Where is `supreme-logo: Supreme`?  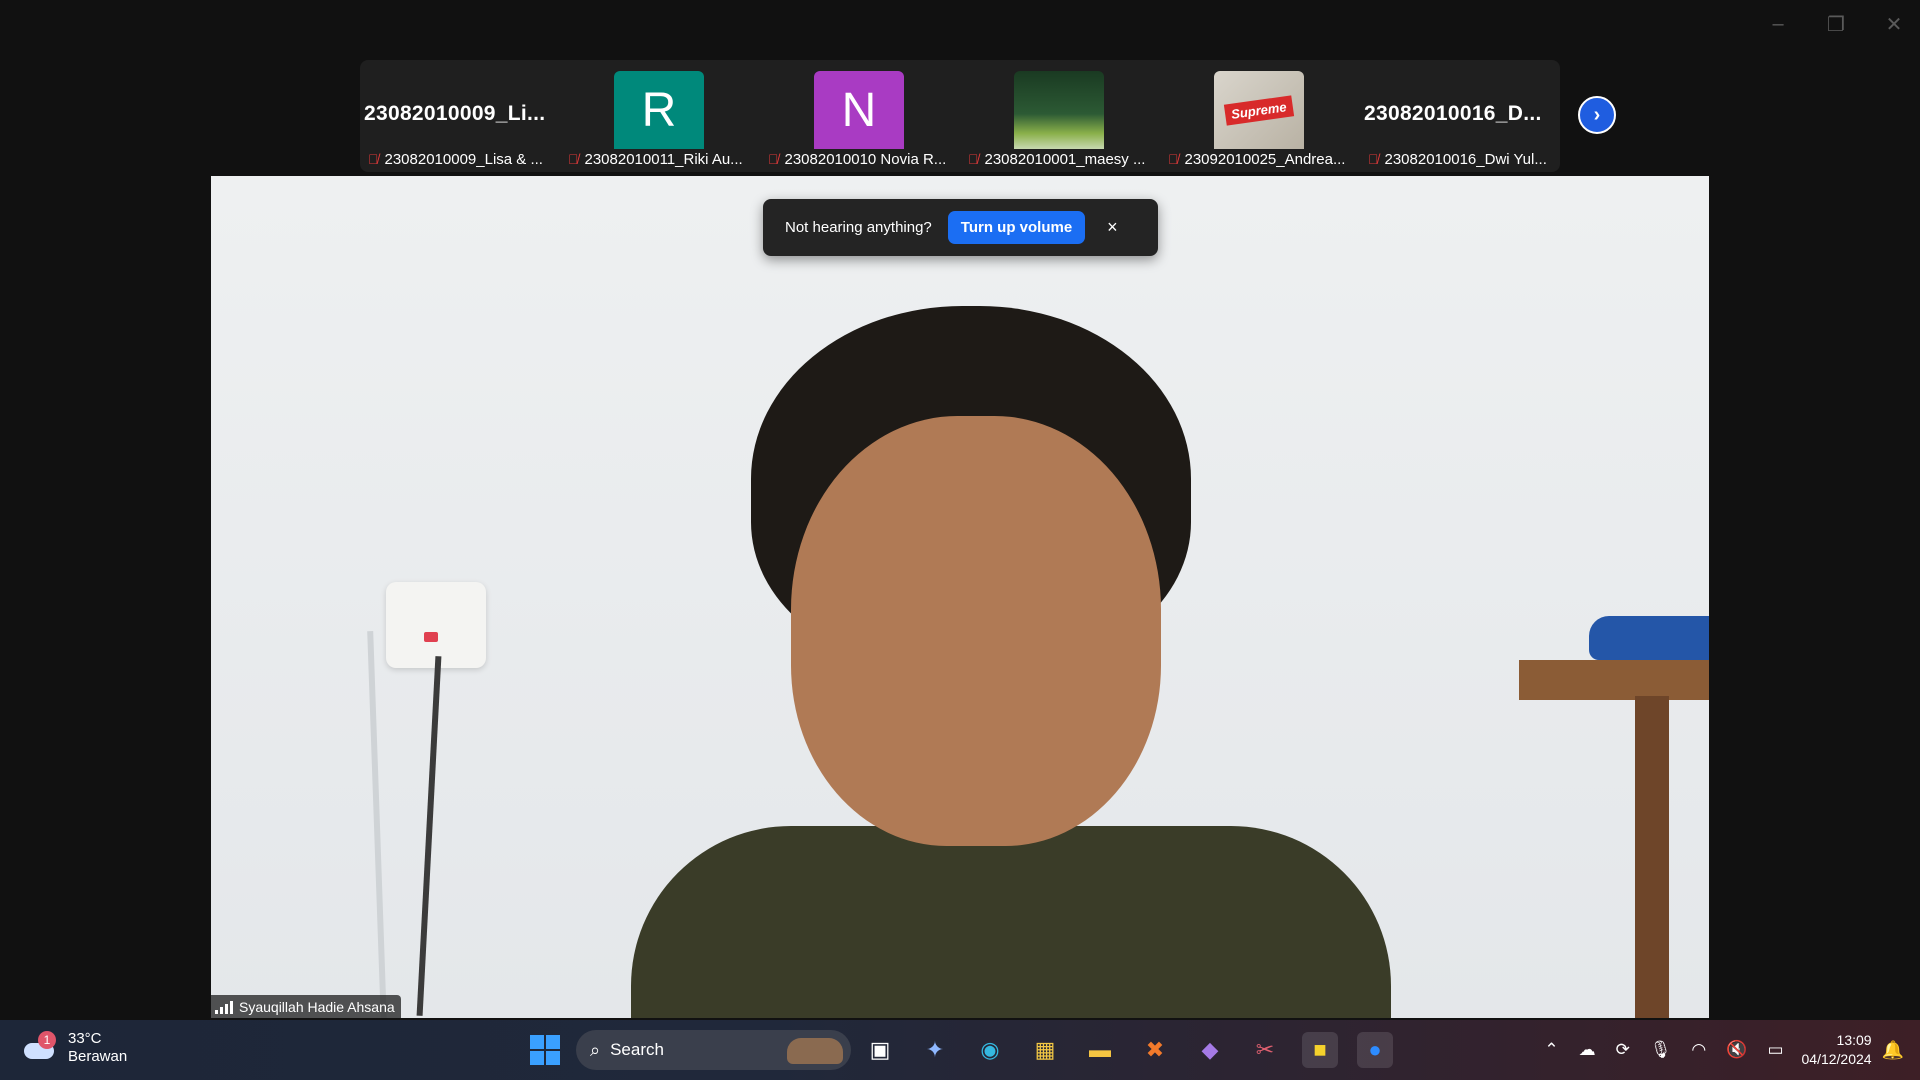 supreme-logo: Supreme is located at coordinates (1259, 110).